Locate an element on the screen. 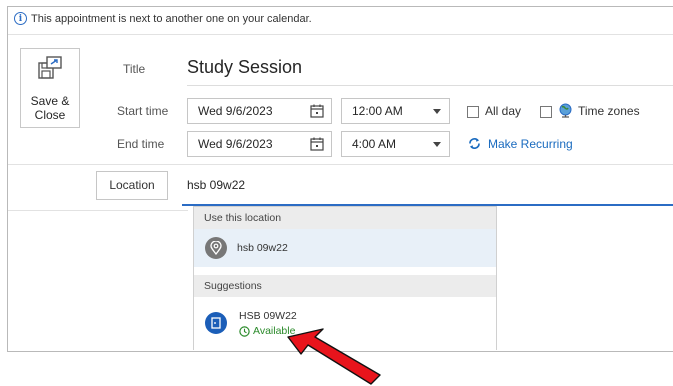 Image resolution: width=673 pixels, height=386 pixels. suggestion-name: HSB 09W22 is located at coordinates (268, 316).